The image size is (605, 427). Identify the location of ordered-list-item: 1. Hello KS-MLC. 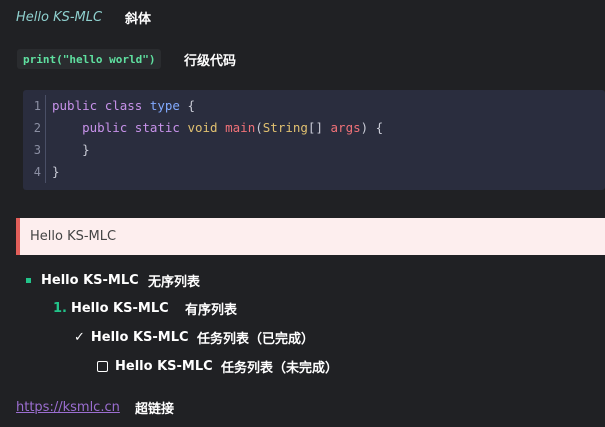
(111, 308).